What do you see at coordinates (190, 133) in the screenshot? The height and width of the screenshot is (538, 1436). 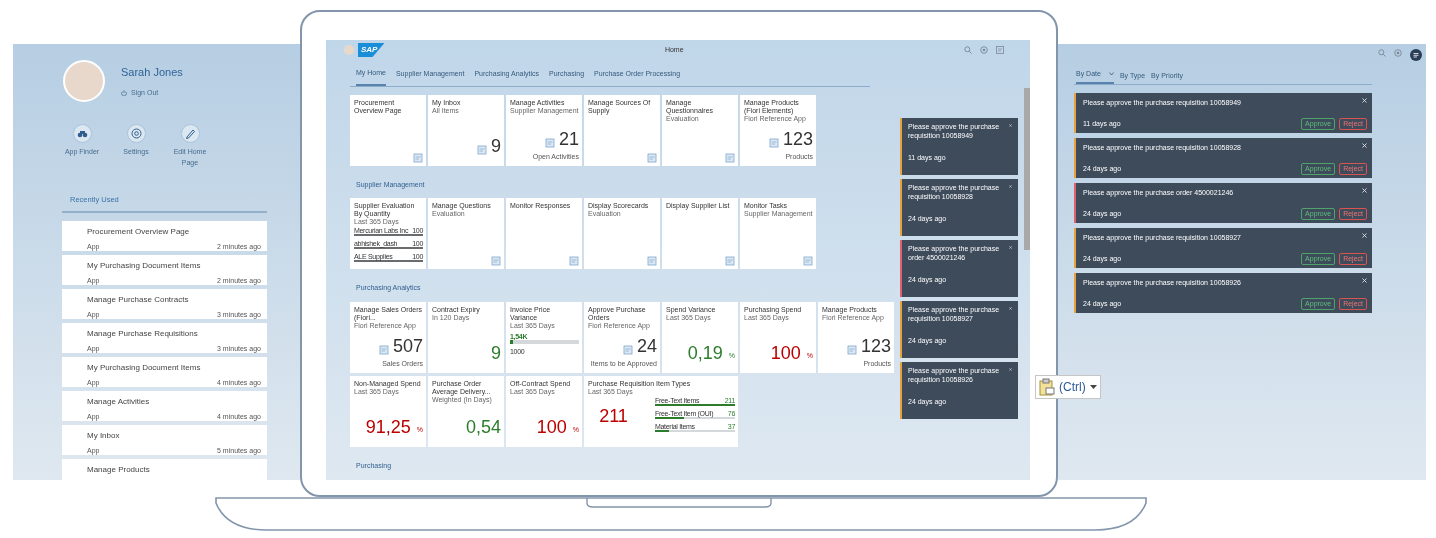 I see `pencil-icon` at bounding box center [190, 133].